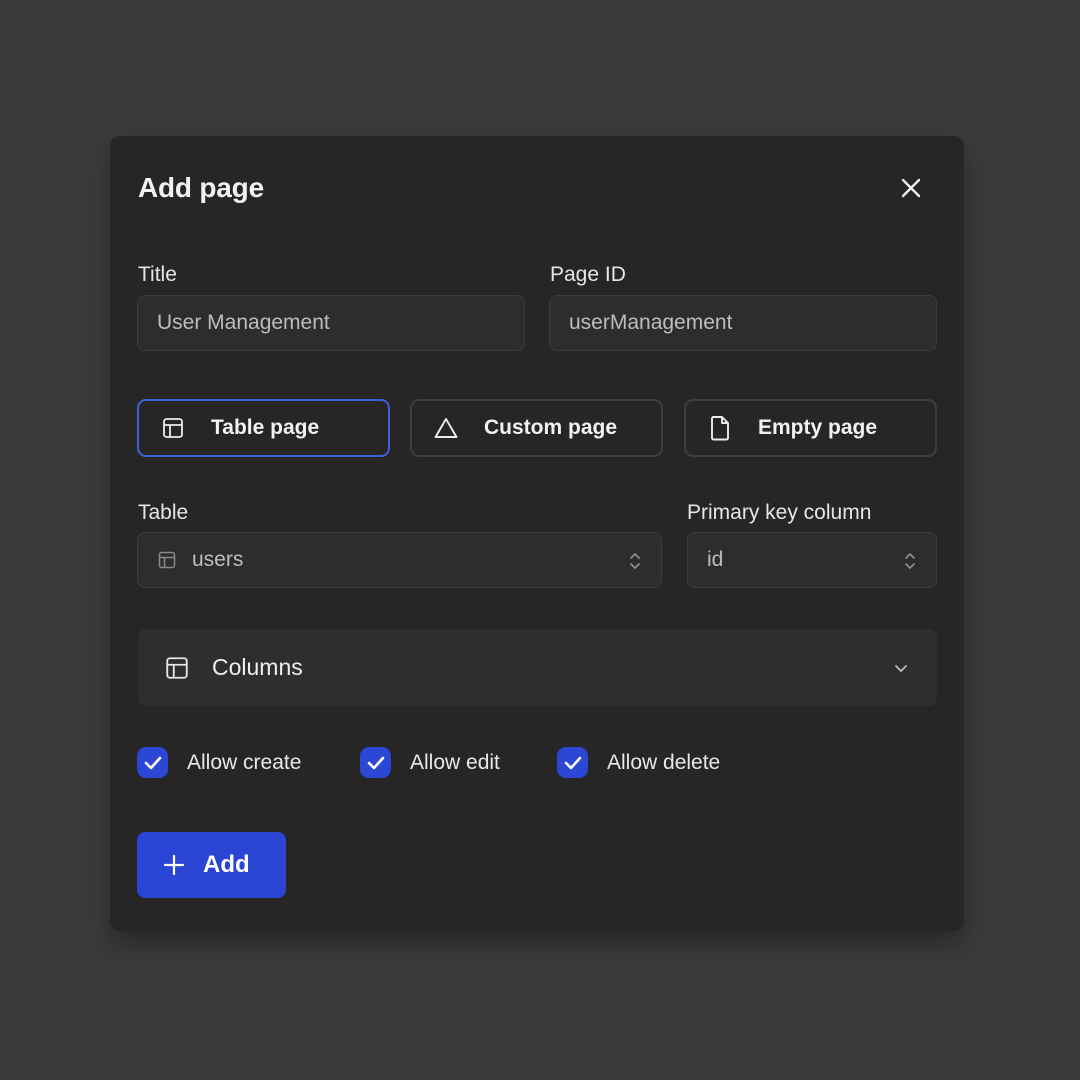 The height and width of the screenshot is (1080, 1080). I want to click on custom-page-option: Custom page, so click(536, 428).